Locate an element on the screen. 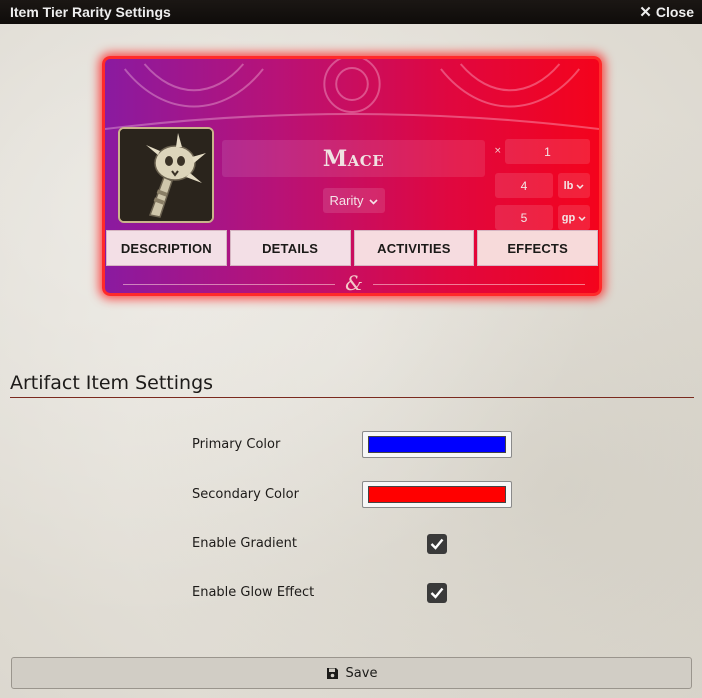 The width and height of the screenshot is (702, 698). divider-left is located at coordinates (229, 284).